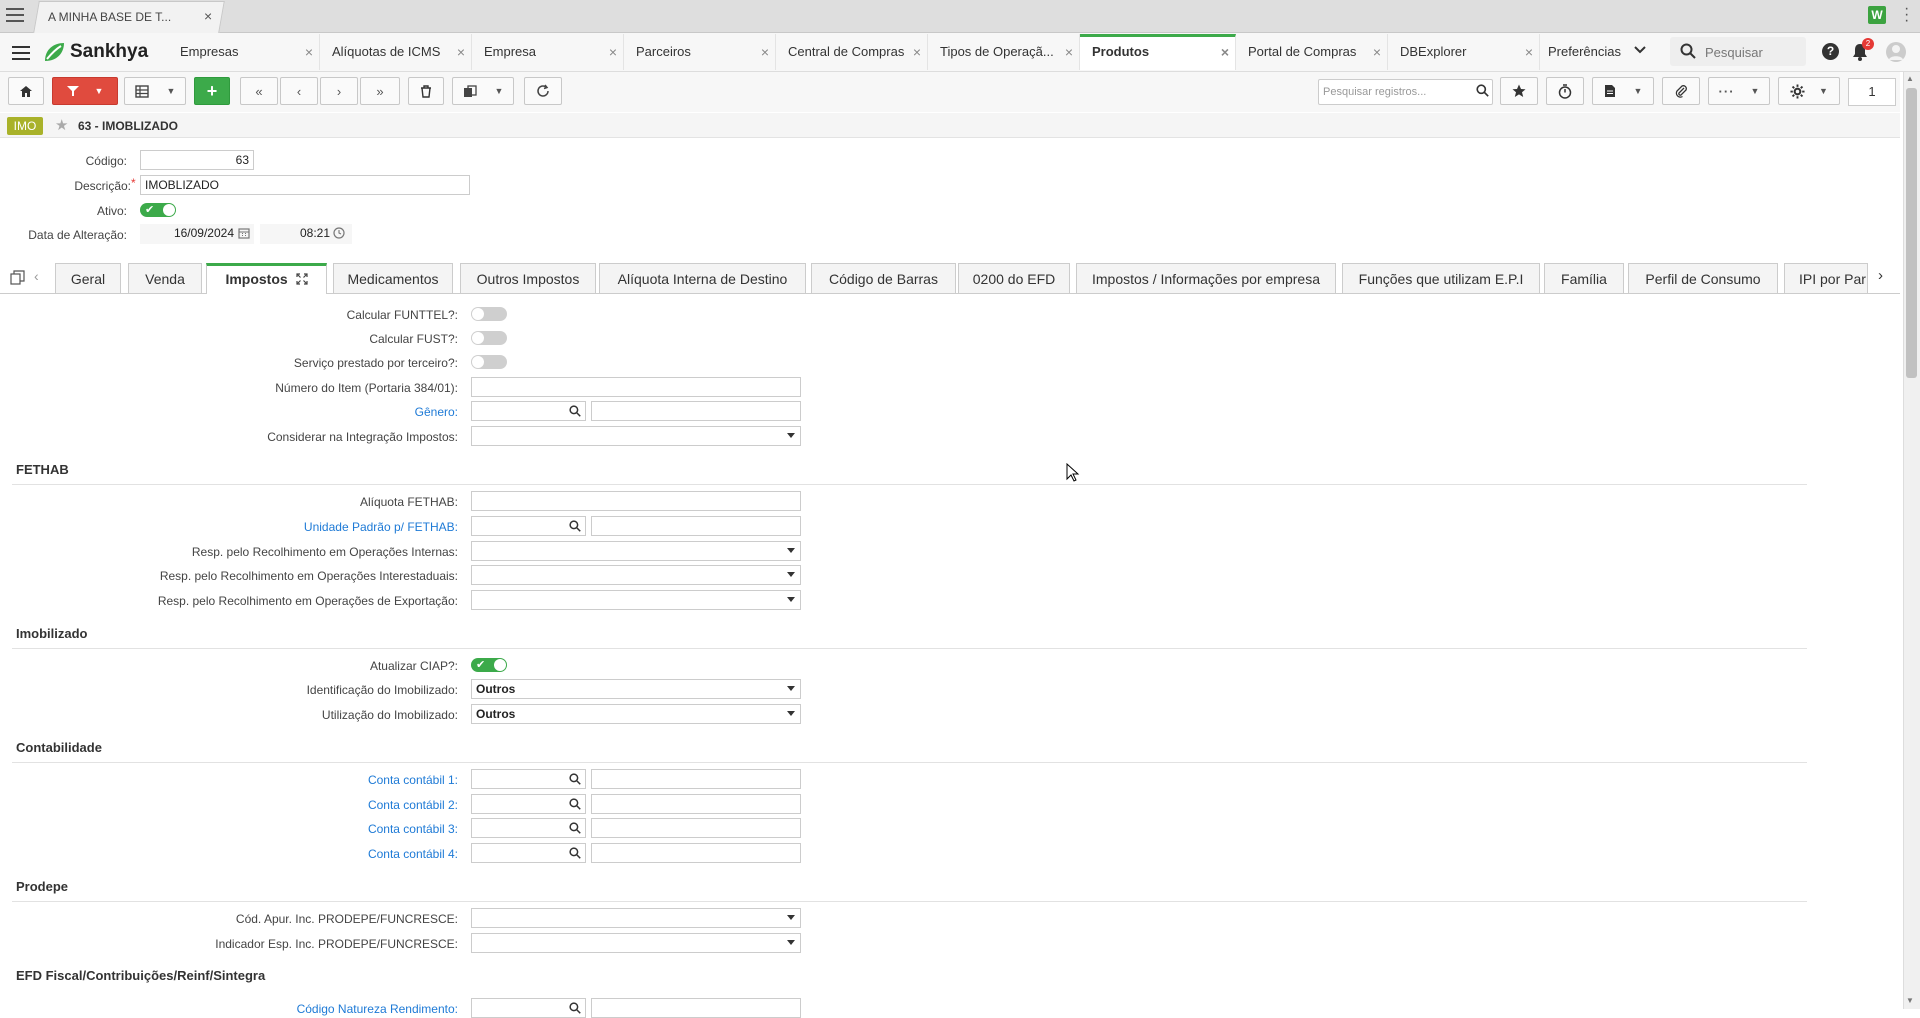  I want to click on settings-button: ▼, so click(1809, 91).